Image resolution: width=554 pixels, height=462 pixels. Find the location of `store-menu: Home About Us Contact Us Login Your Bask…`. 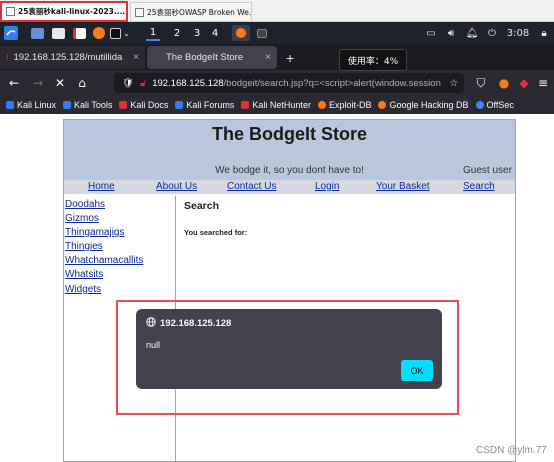

store-menu: Home About Us Contact Us Login Your Bask… is located at coordinates (289, 187).